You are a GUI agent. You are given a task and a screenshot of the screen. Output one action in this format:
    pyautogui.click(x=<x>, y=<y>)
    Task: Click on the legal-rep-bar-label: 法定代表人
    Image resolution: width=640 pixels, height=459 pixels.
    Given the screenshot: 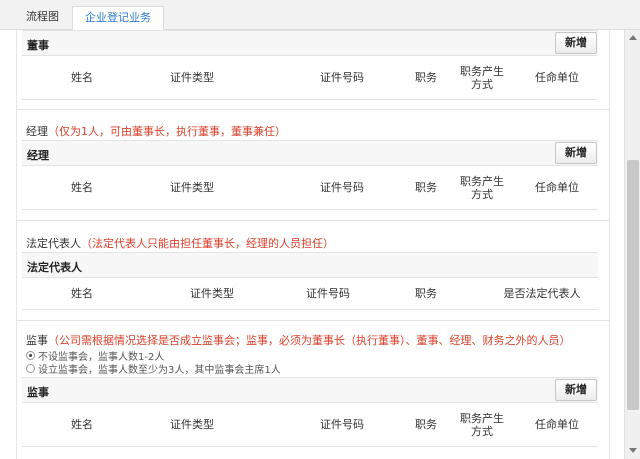 What is the action you would take?
    pyautogui.click(x=54, y=267)
    